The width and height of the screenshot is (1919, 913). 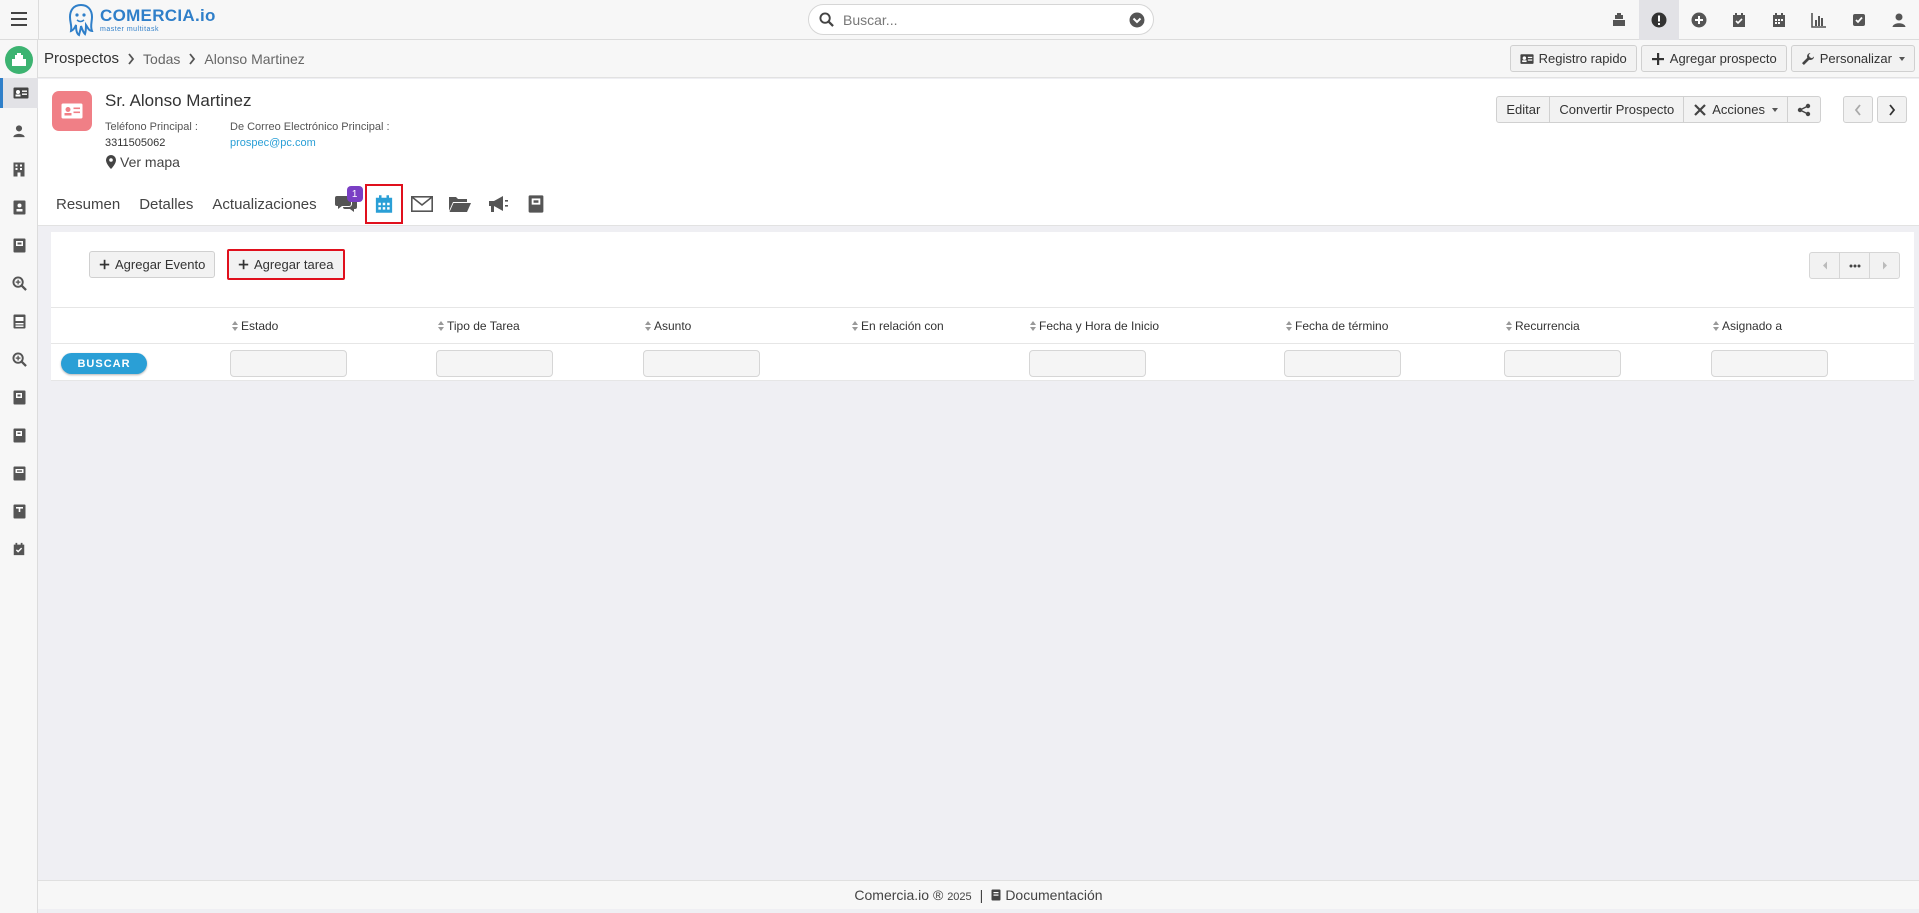 What do you see at coordinates (1337, 326) in the screenshot?
I see `column-header: Fecha de término` at bounding box center [1337, 326].